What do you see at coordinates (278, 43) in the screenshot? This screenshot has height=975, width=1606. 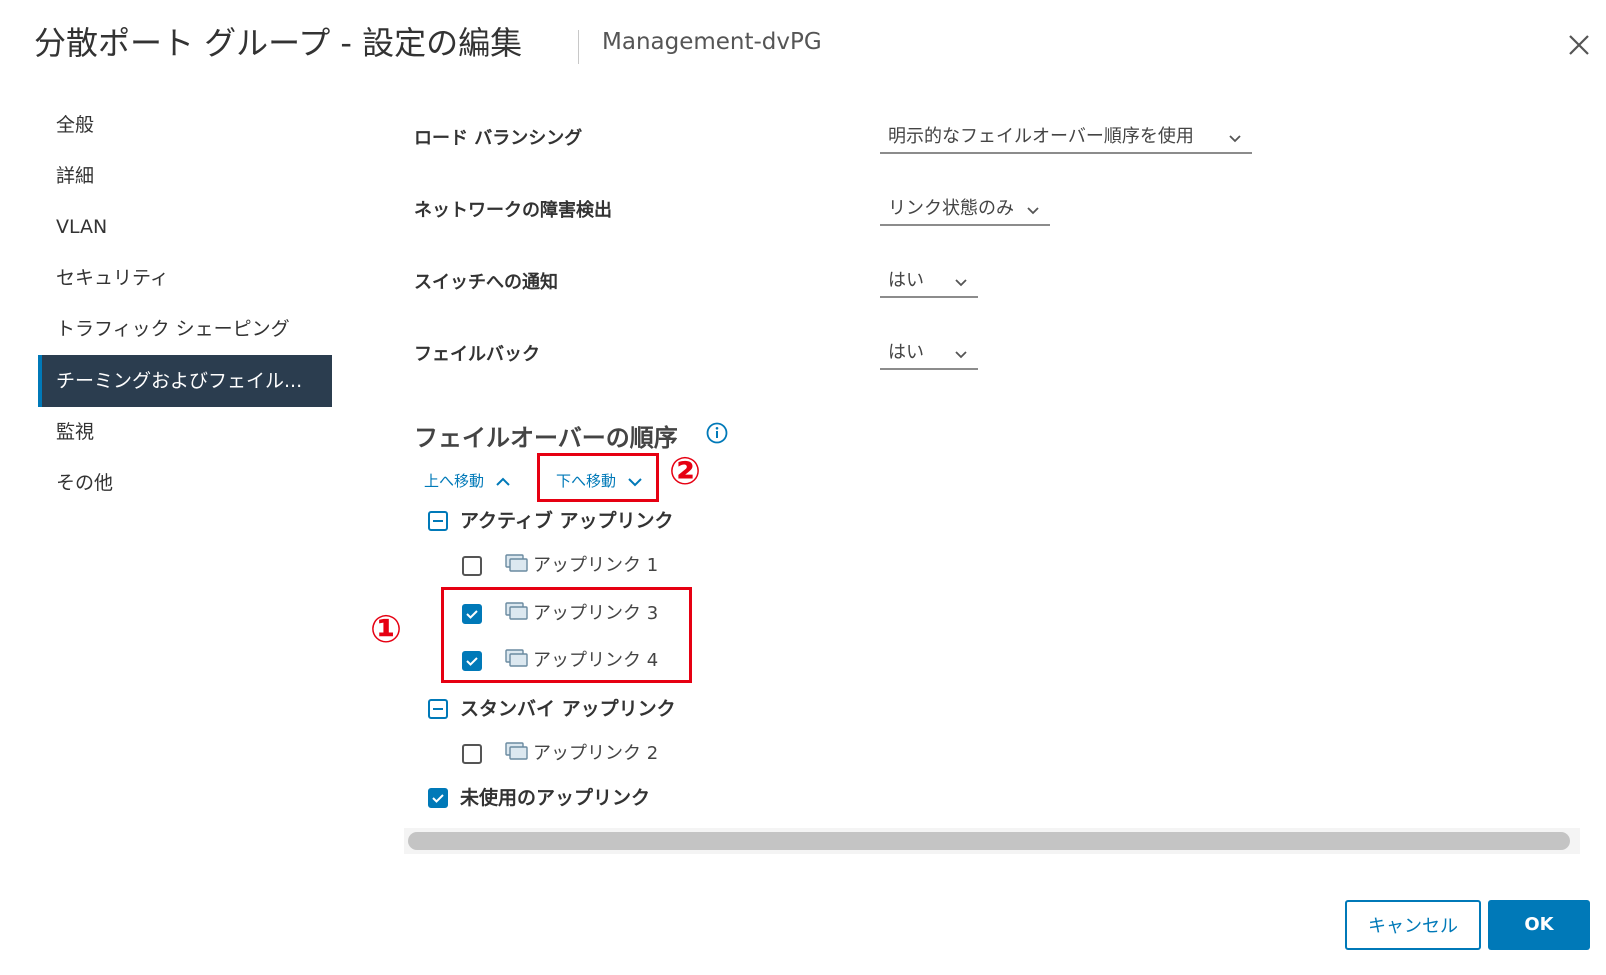 I see `dialog-title: 分散ポート グループ - 設定の編集` at bounding box center [278, 43].